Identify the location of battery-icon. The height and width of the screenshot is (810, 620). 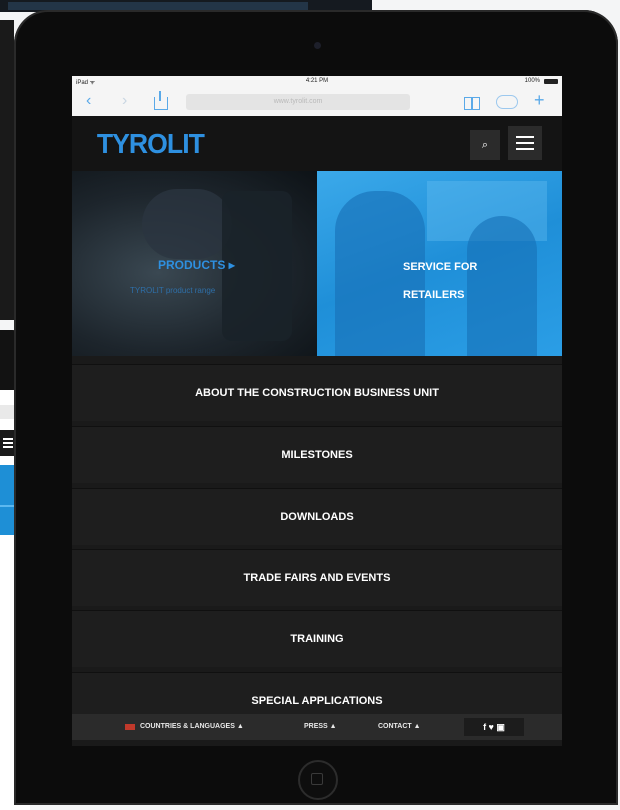
(551, 81).